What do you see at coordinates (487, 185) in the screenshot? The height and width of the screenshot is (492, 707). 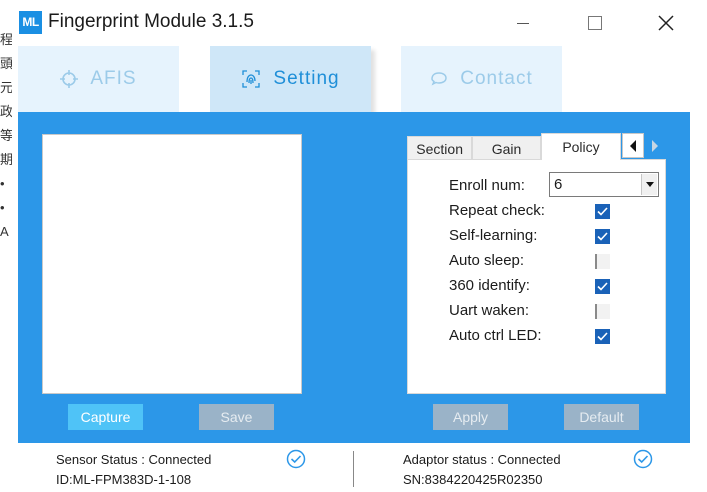 I see `enroll-num-label: Enroll num:` at bounding box center [487, 185].